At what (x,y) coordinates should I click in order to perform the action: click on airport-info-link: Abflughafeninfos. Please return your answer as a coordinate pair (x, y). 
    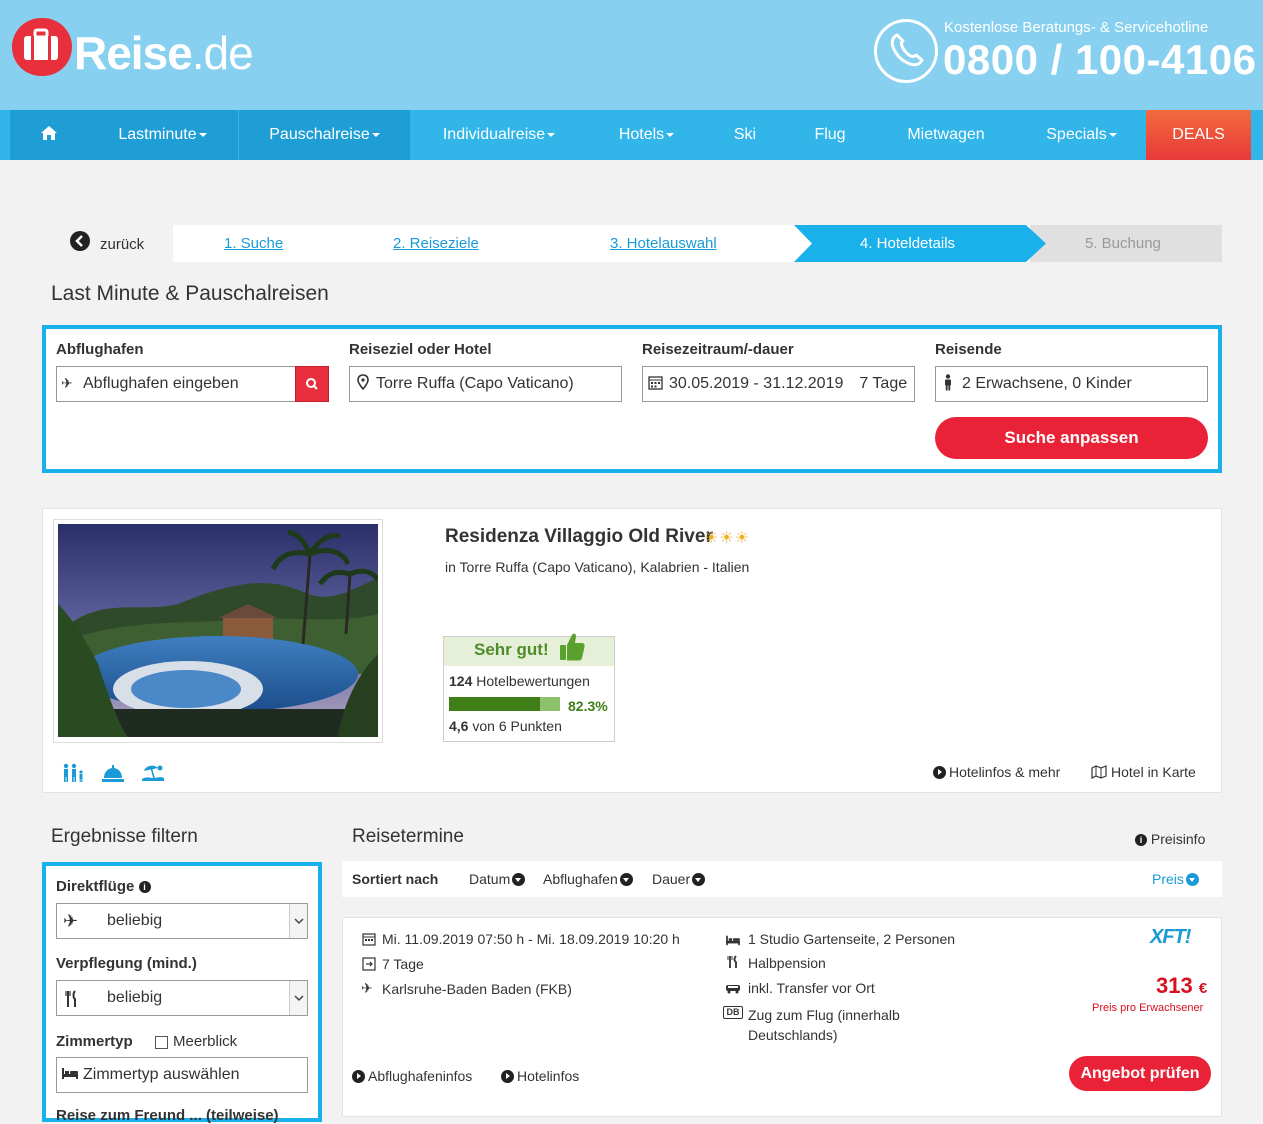
    Looking at the image, I should click on (412, 1076).